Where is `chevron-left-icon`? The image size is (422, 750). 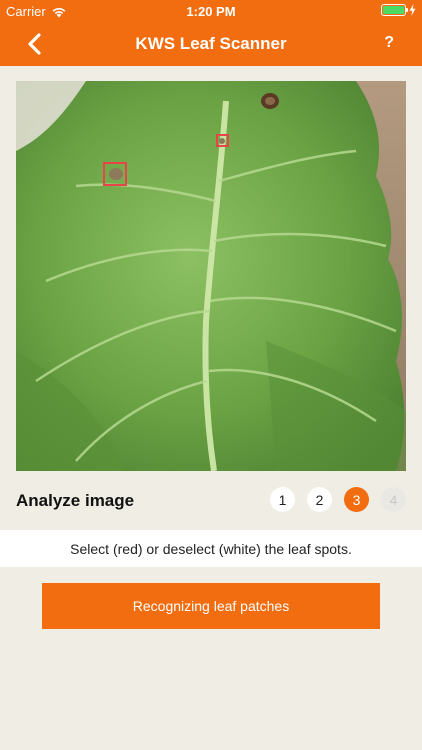
chevron-left-icon is located at coordinates (36, 44).